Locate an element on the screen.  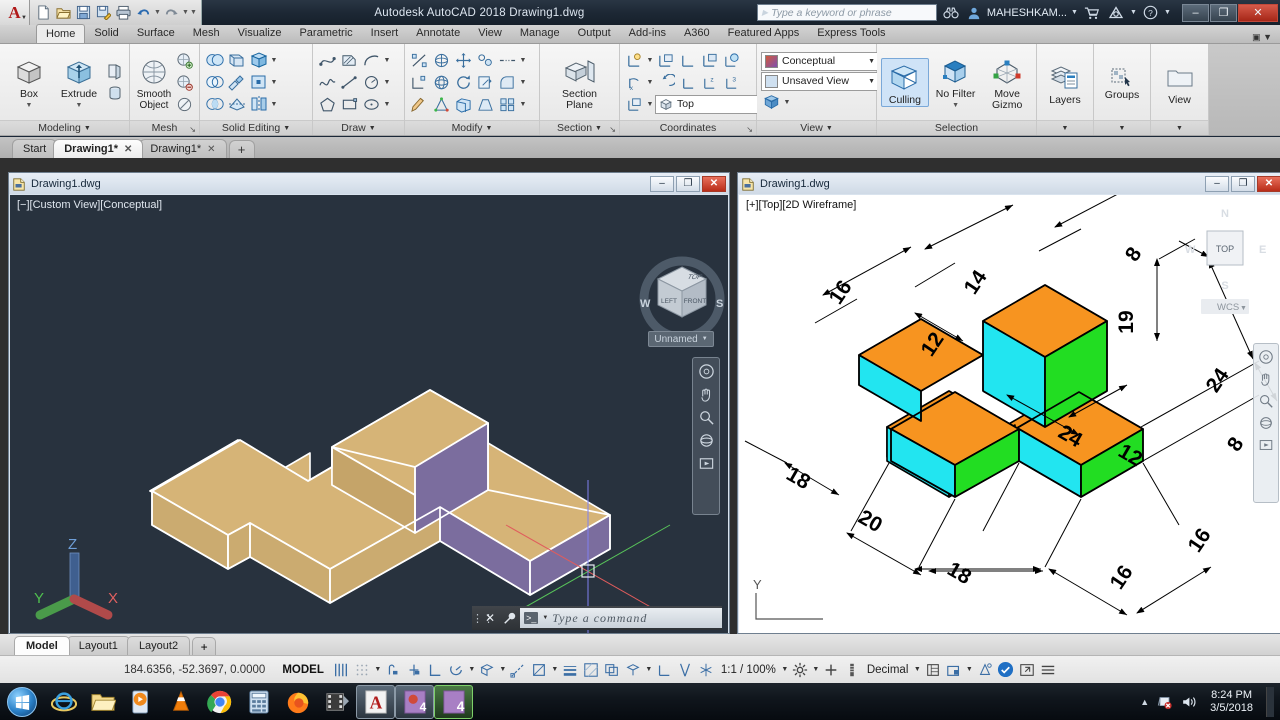
no-filter-button: No Filter ▼ is located at coordinates (955, 82).